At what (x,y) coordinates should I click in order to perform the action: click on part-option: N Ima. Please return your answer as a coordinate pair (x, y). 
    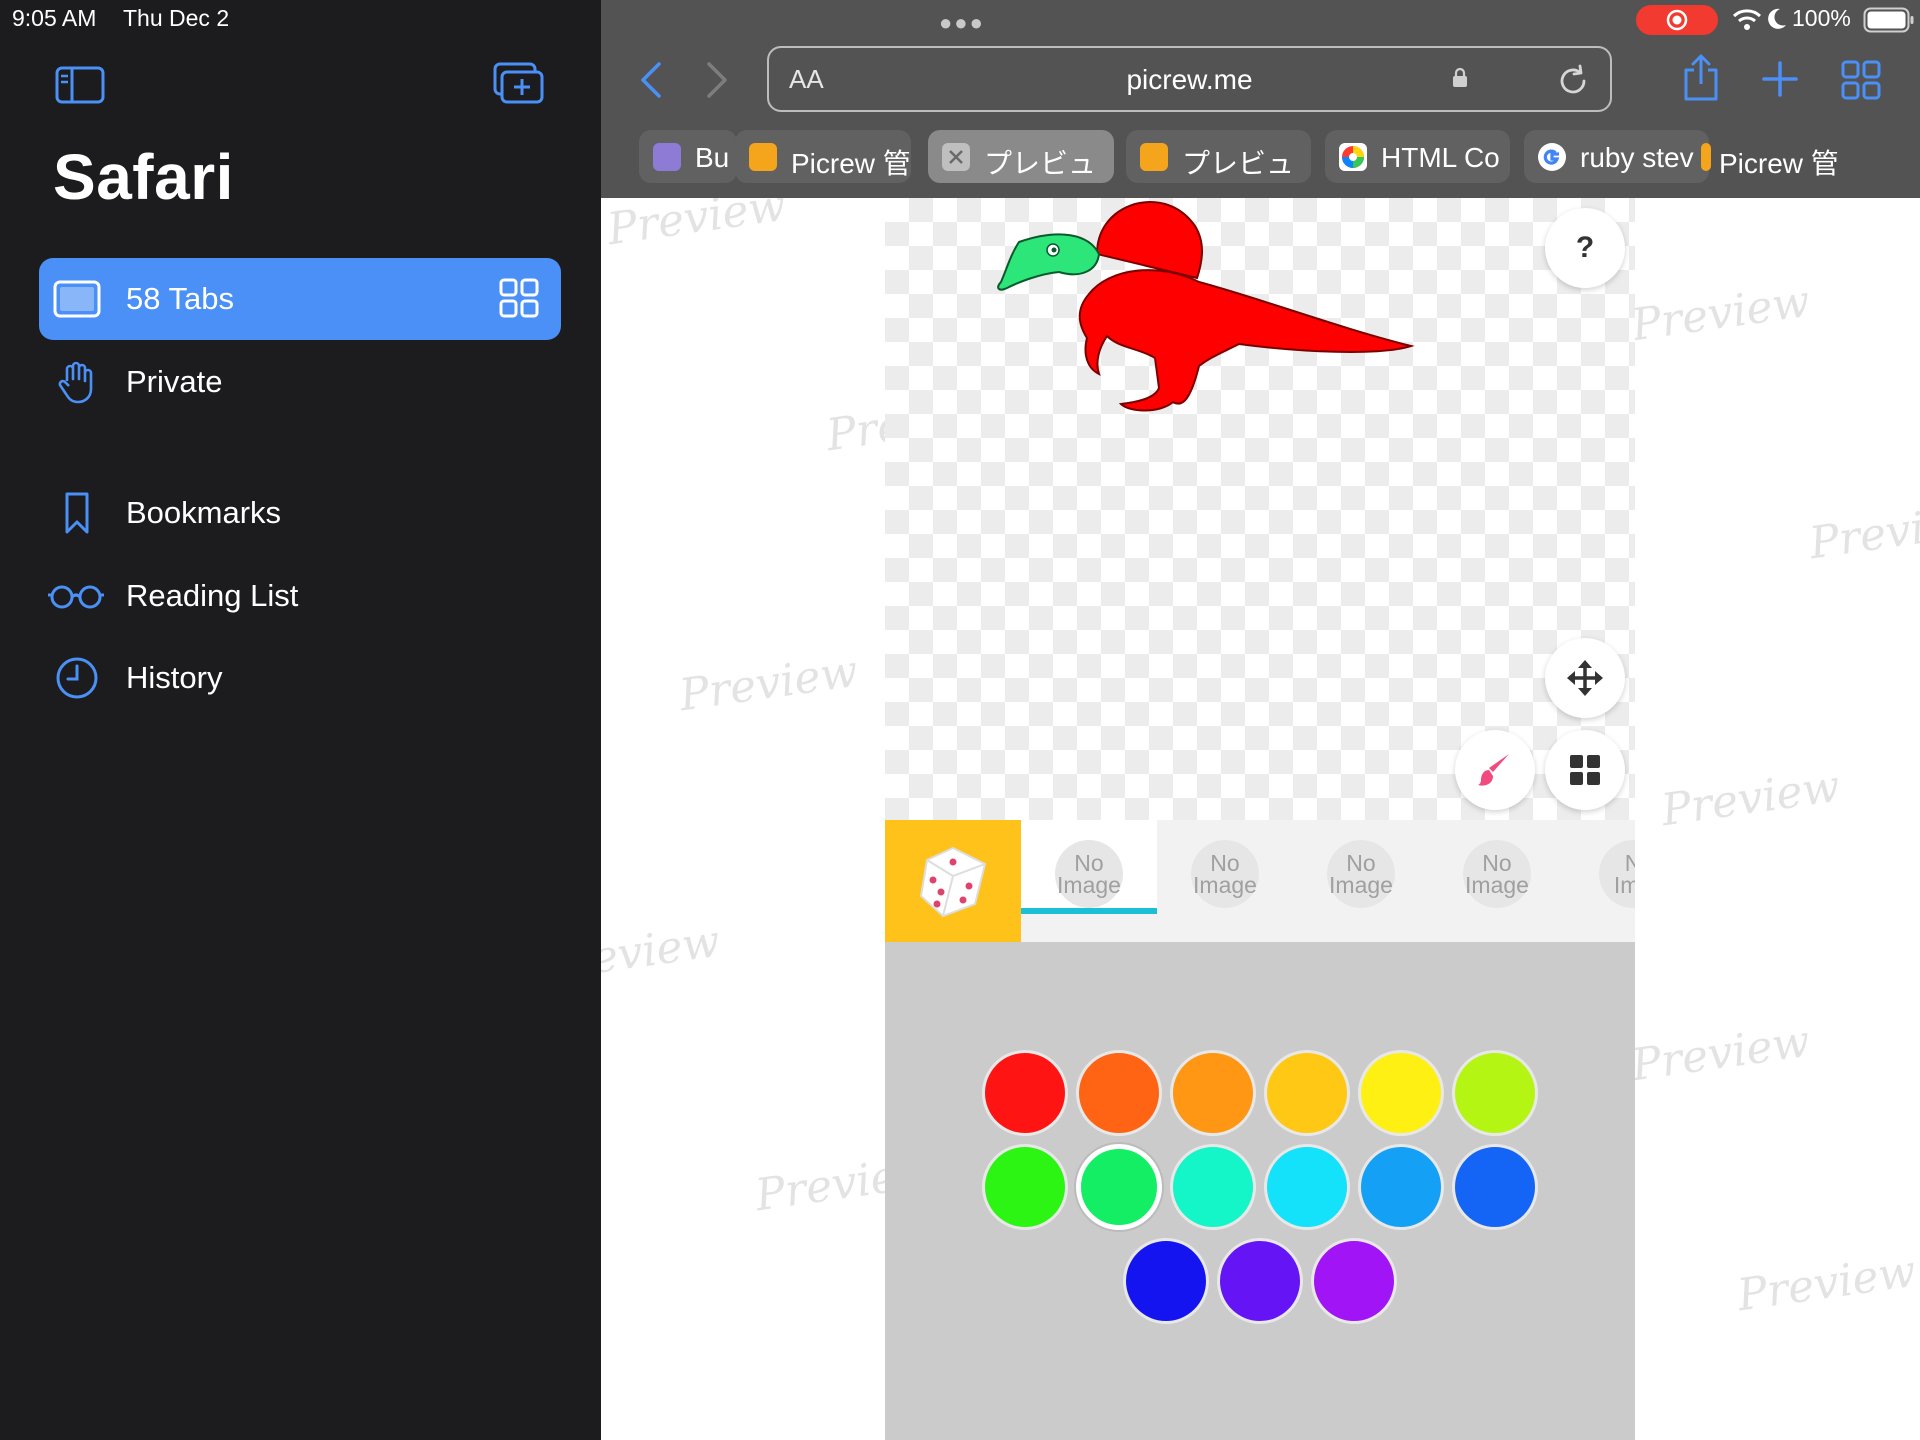
    Looking at the image, I should click on (1617, 874).